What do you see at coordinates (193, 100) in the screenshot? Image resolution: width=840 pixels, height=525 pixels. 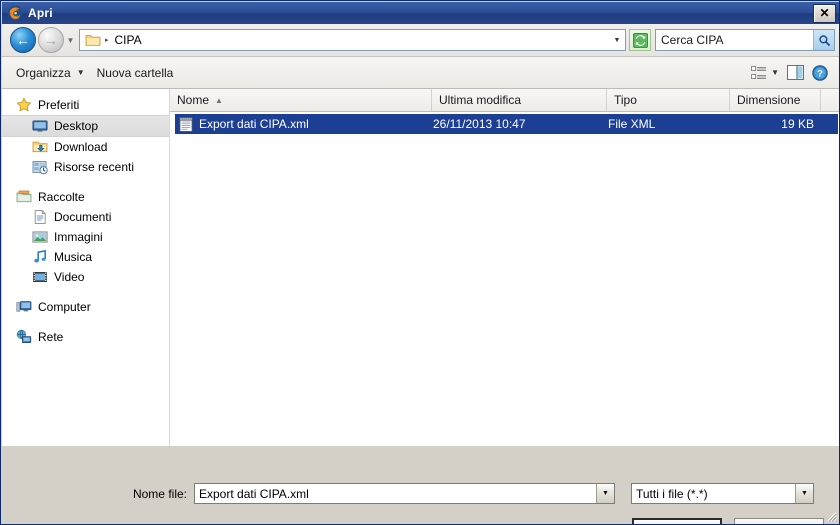 I see `column-label: Nome` at bounding box center [193, 100].